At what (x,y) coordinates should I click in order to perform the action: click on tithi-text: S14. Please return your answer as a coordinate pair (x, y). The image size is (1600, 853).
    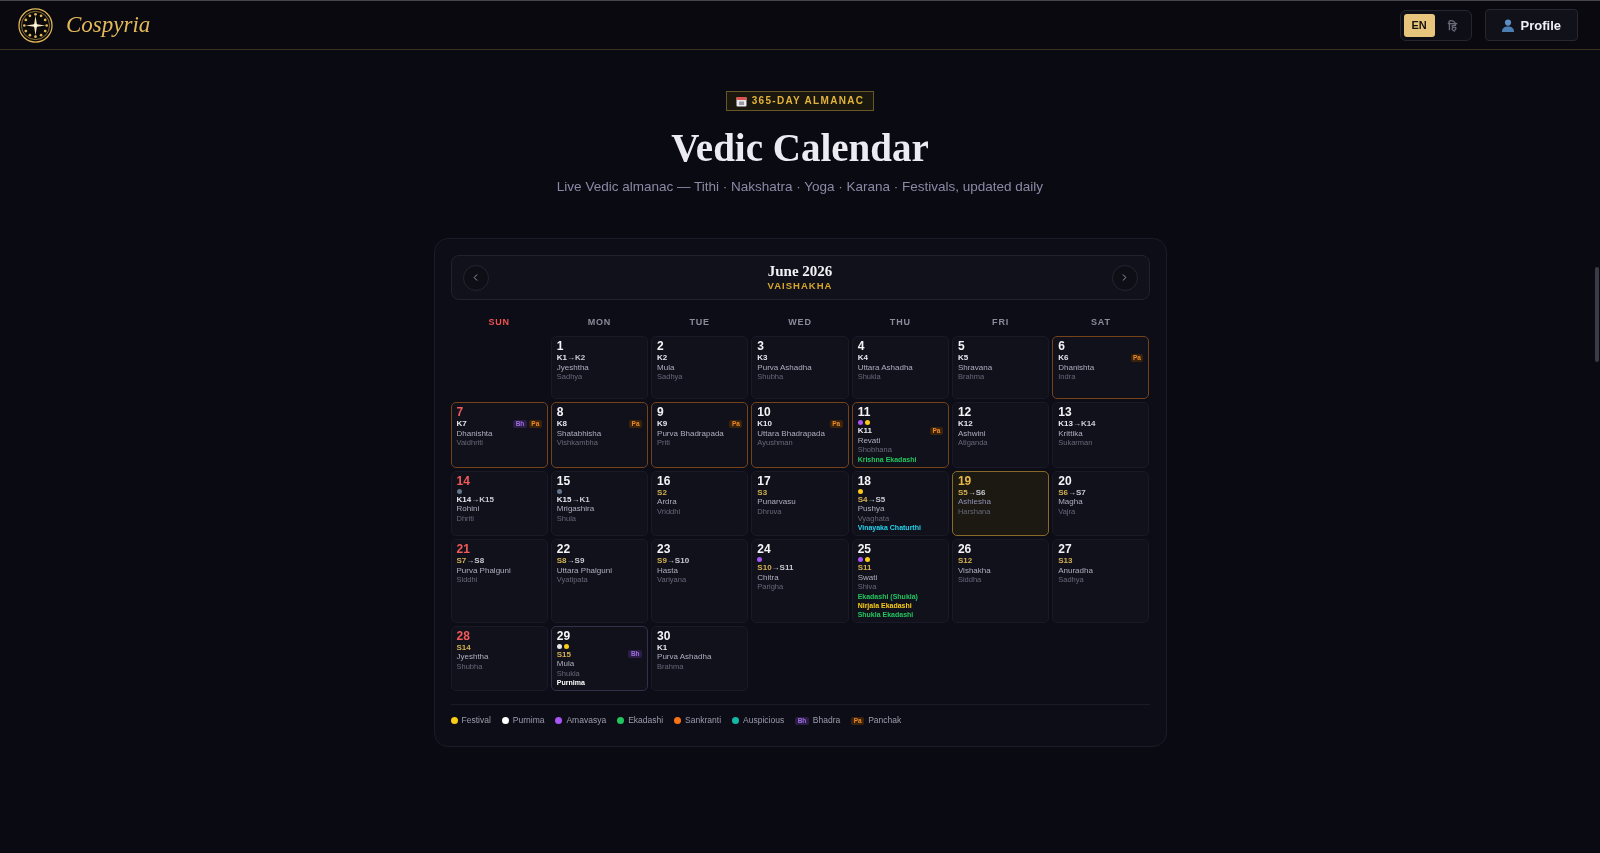
    Looking at the image, I should click on (463, 647).